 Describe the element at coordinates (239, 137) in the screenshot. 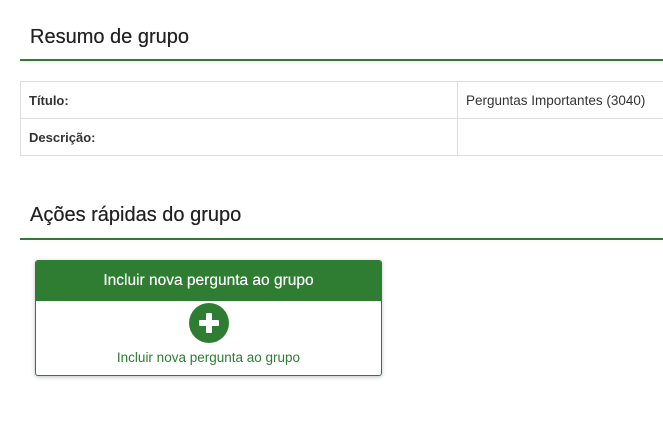

I see `description-label: Descrição:` at that location.